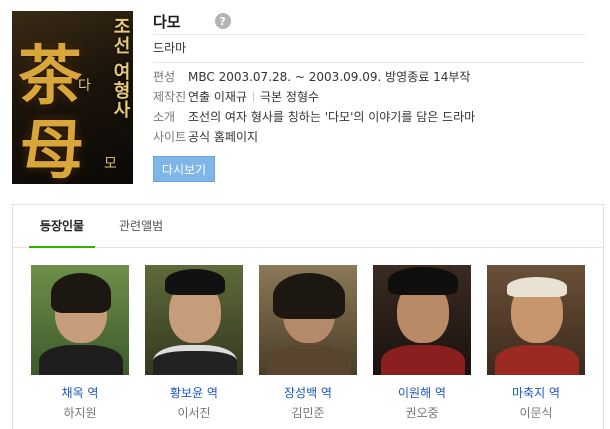 The image size is (610, 429). Describe the element at coordinates (369, 137) in the screenshot. I see `detail-site: 사이트 공식 홈페이지` at that location.